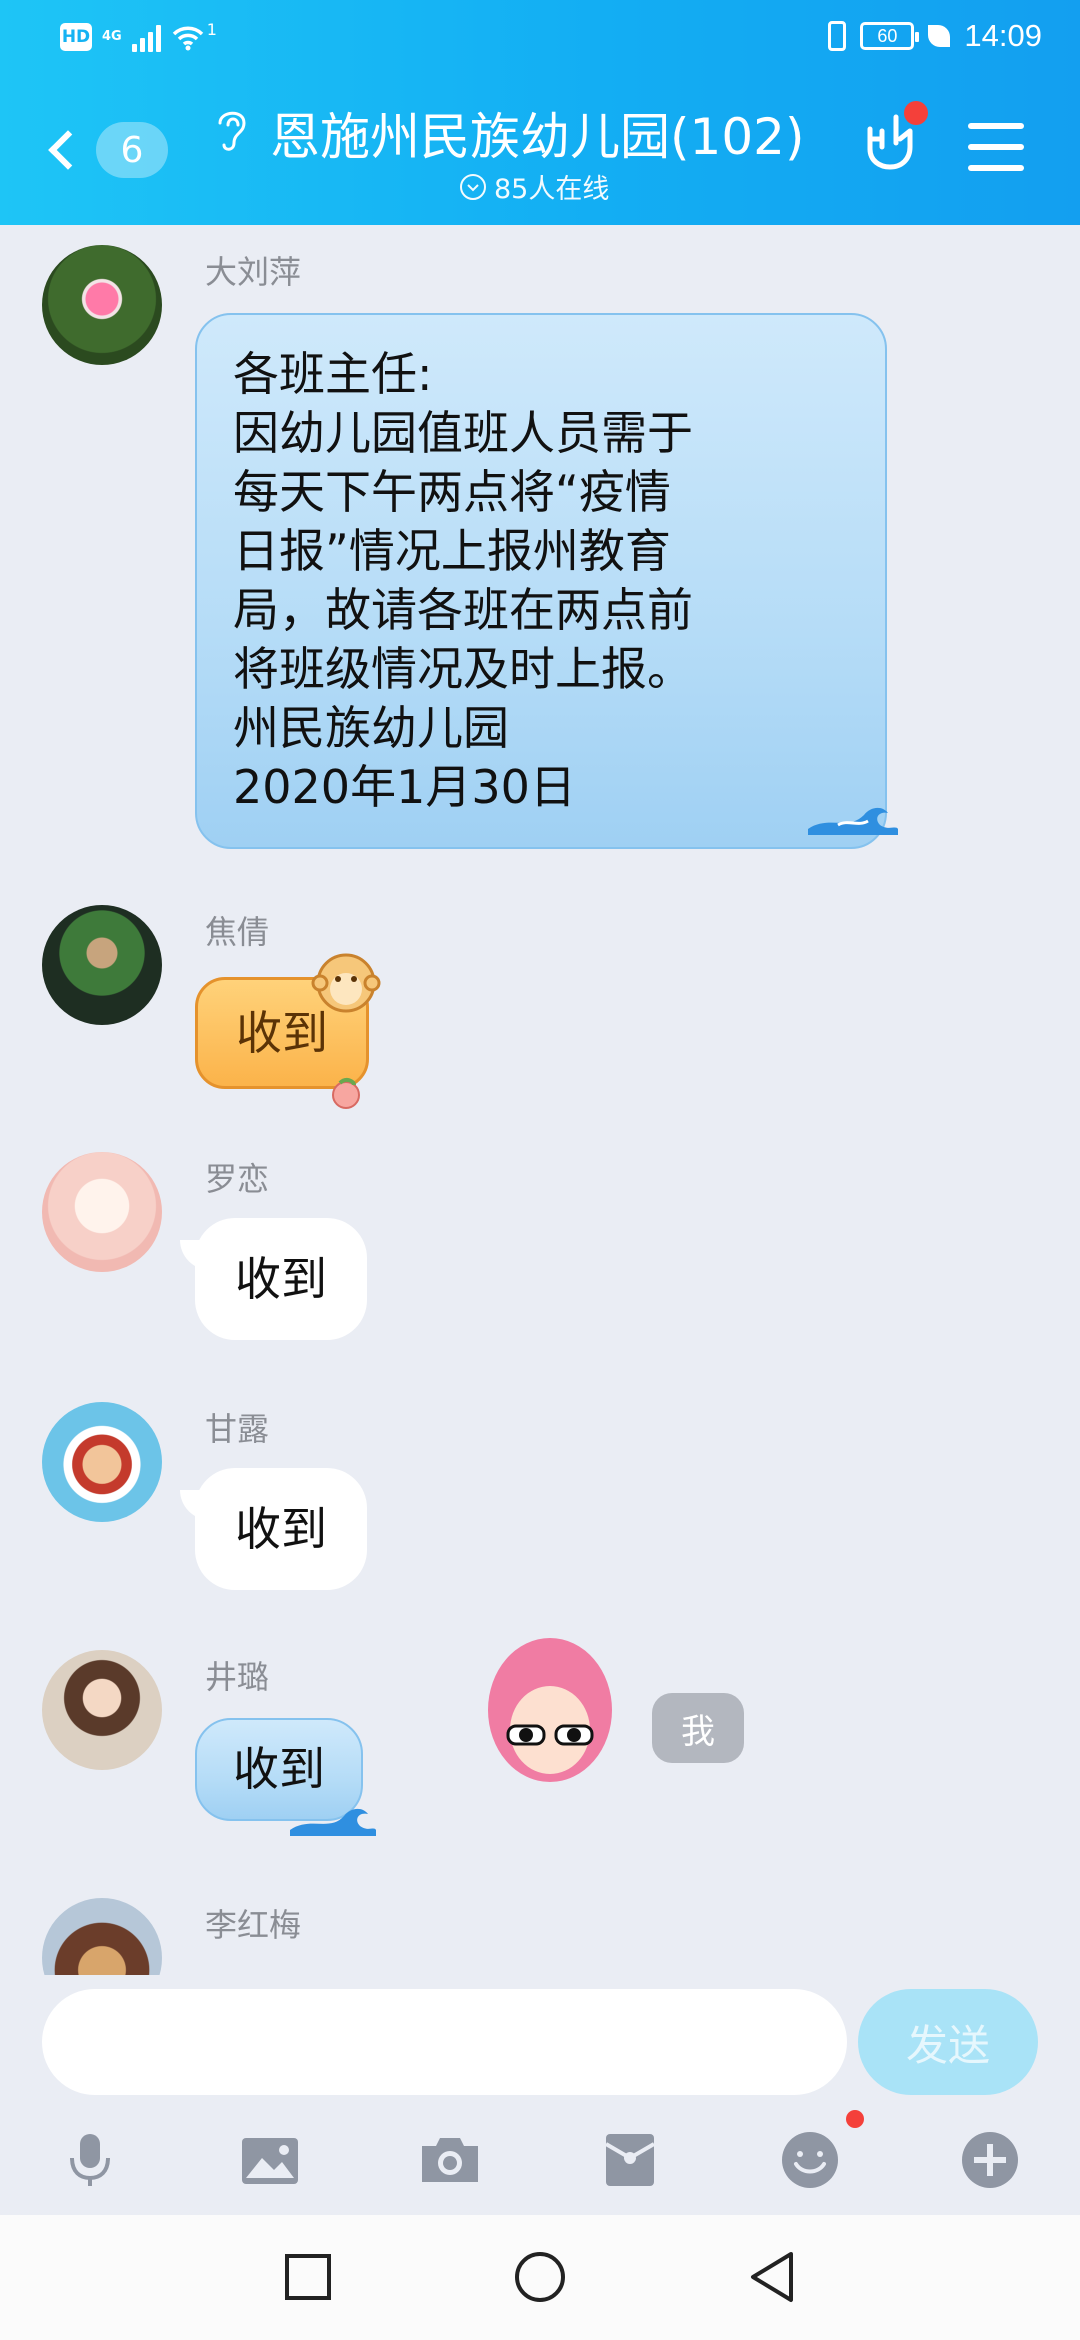 This screenshot has height=2340, width=1080. I want to click on message-line: 各班主任:, so click(333, 374).